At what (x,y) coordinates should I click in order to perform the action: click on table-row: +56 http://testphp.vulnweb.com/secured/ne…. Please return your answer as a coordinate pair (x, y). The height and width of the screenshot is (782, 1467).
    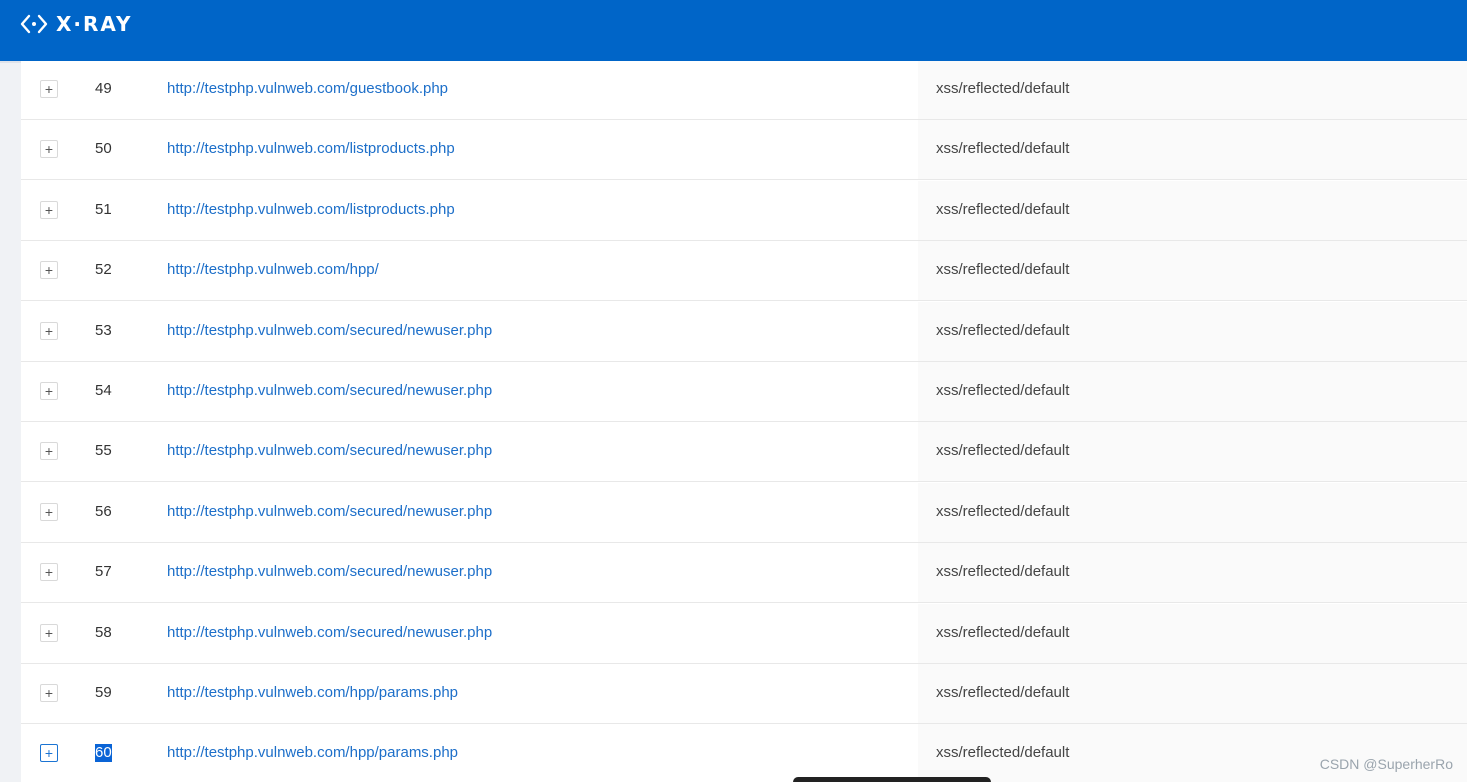
    Looking at the image, I should click on (744, 512).